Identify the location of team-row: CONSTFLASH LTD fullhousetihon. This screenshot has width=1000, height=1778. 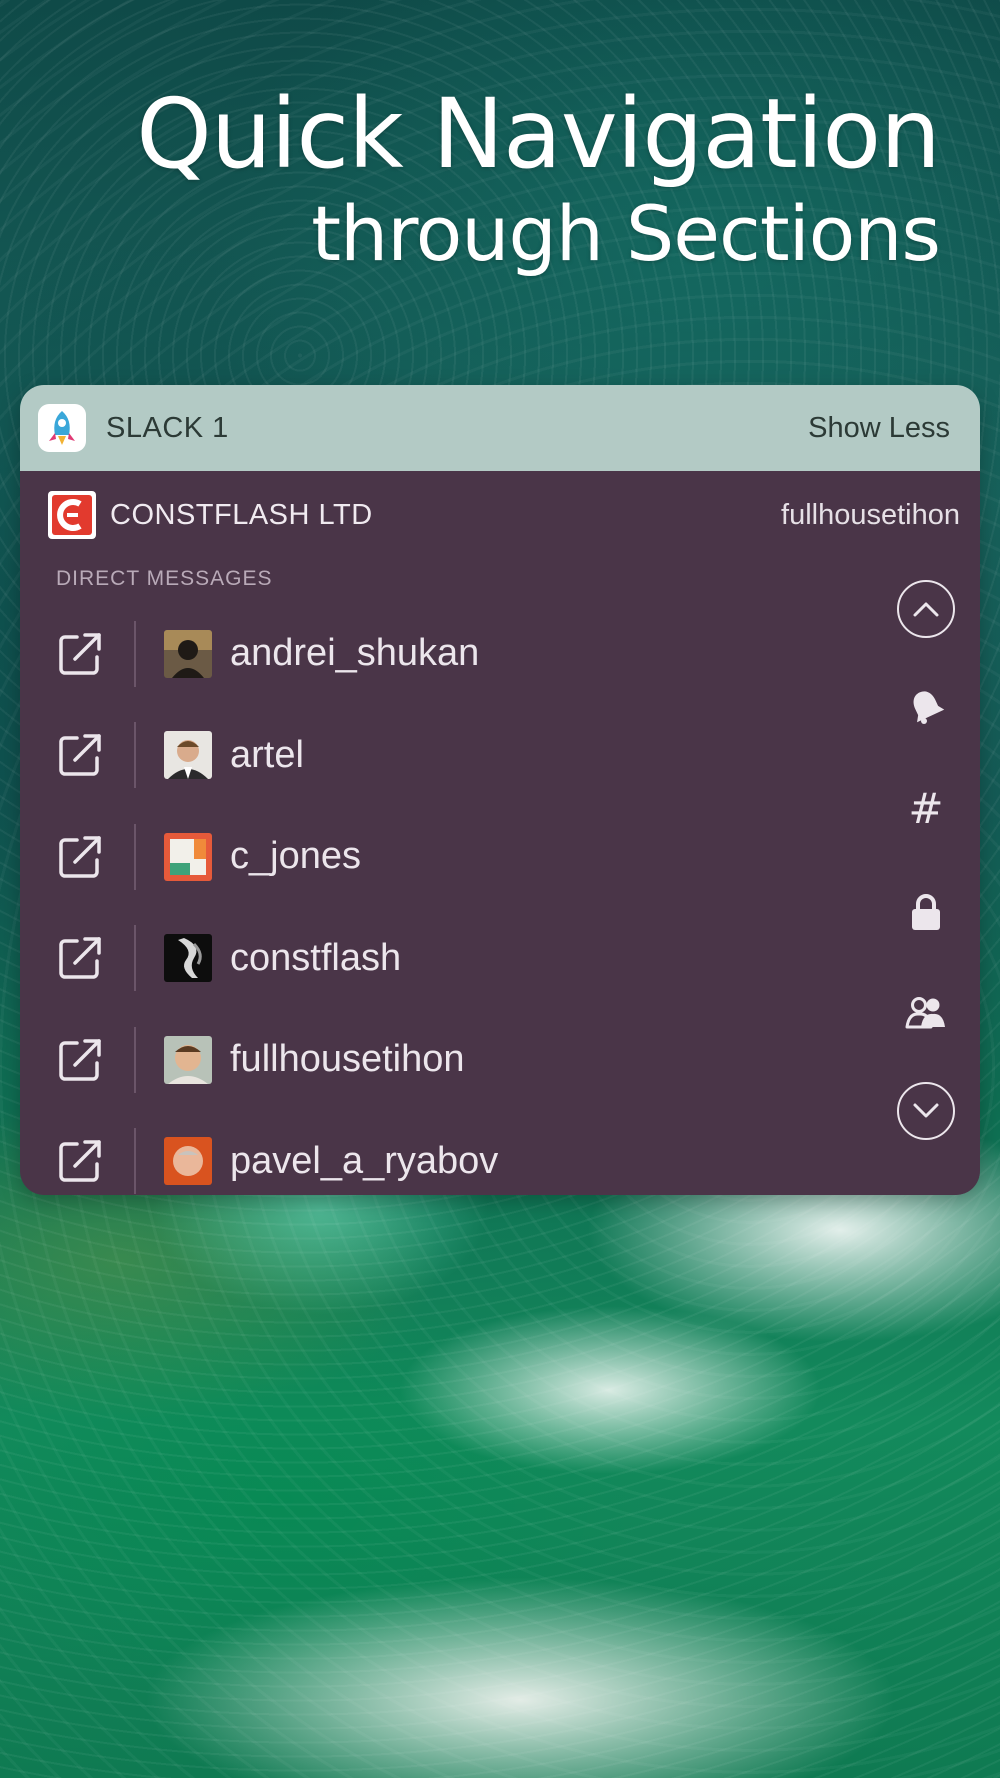
(504, 515).